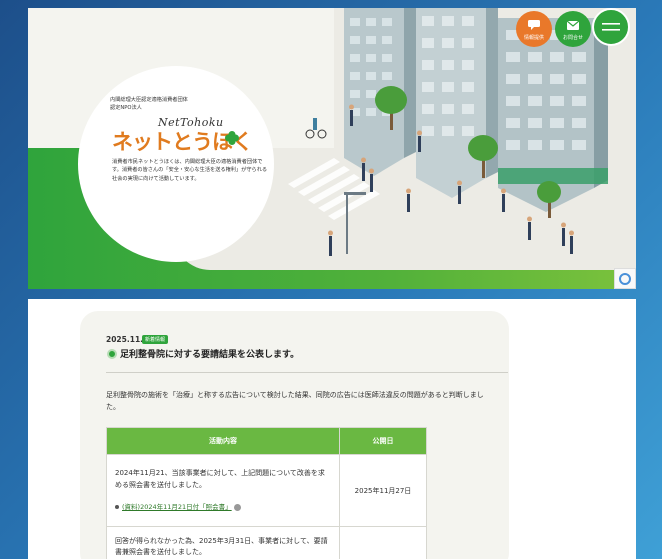 This screenshot has width=662, height=559. I want to click on hamburger-icon, so click(611, 27).